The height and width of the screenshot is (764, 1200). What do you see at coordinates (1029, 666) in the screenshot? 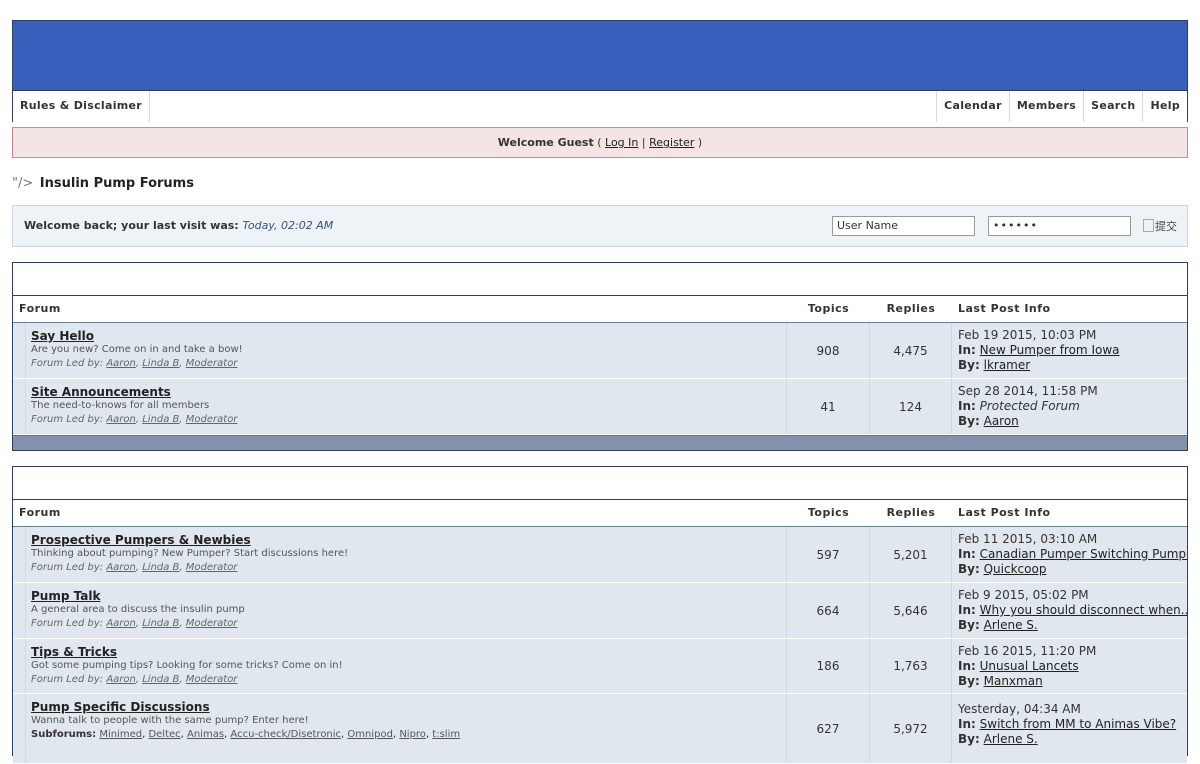
I see `last-post-topic-link: Unusual Lancets` at bounding box center [1029, 666].